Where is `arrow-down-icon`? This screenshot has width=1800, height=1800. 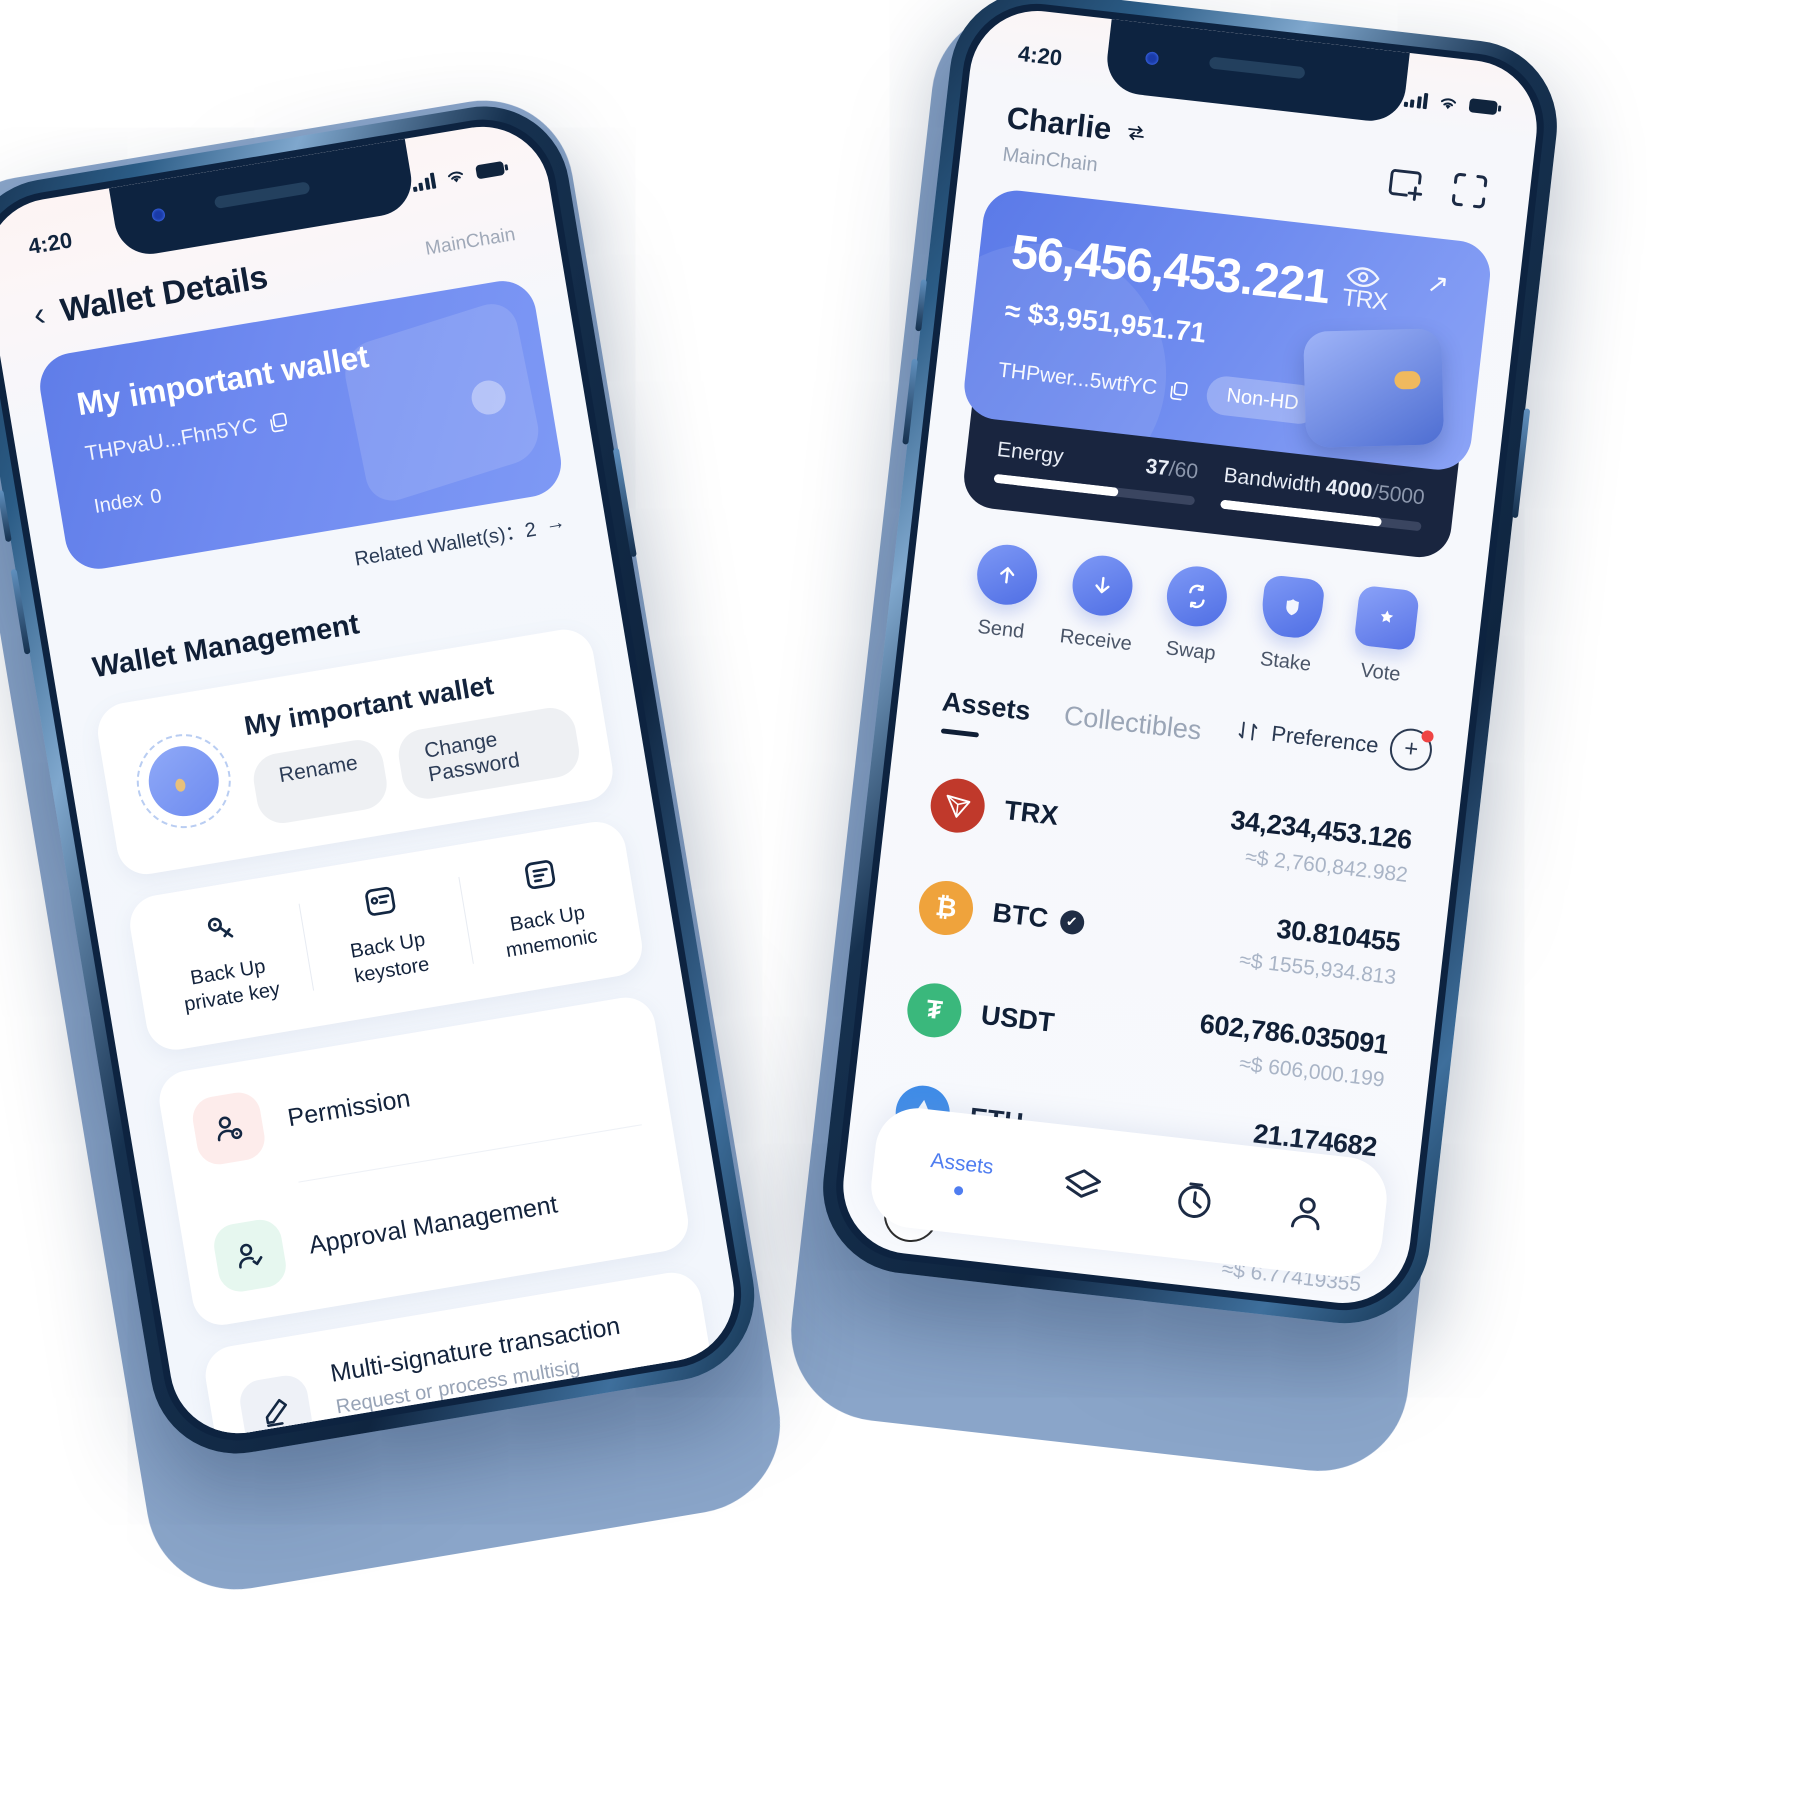
arrow-down-icon is located at coordinates (1102, 585).